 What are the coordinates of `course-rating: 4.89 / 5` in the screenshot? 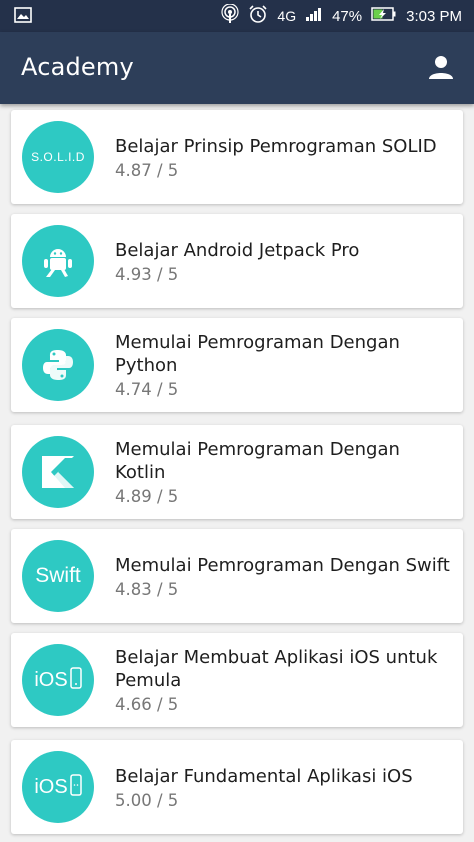 It's located at (147, 496).